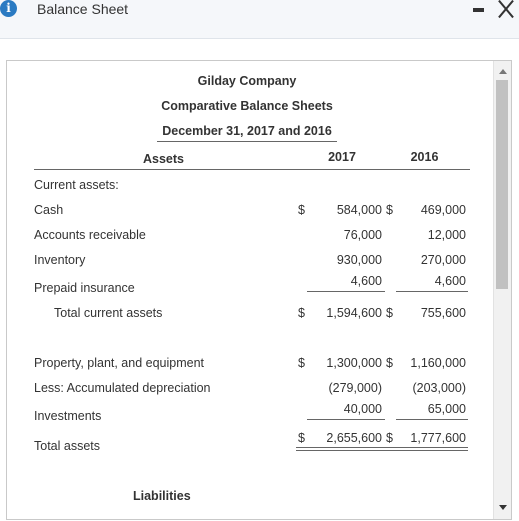 The height and width of the screenshot is (521, 519). I want to click on report-title: Comparative Balance Sheets, so click(247, 106).